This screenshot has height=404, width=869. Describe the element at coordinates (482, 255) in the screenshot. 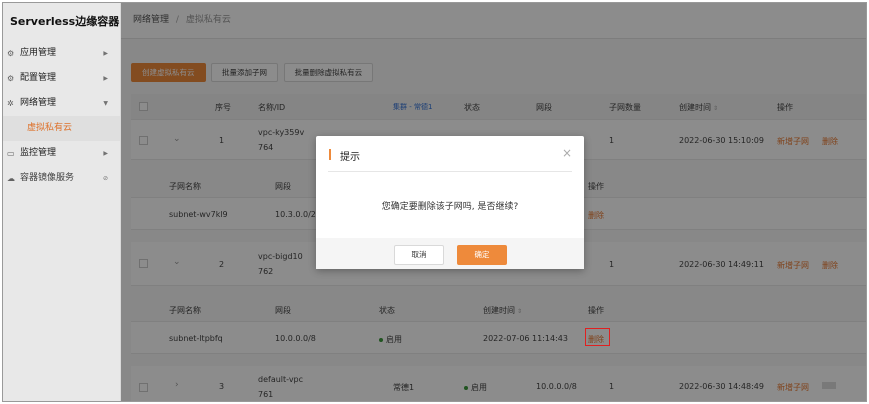

I see `confirm-button: 确定` at that location.